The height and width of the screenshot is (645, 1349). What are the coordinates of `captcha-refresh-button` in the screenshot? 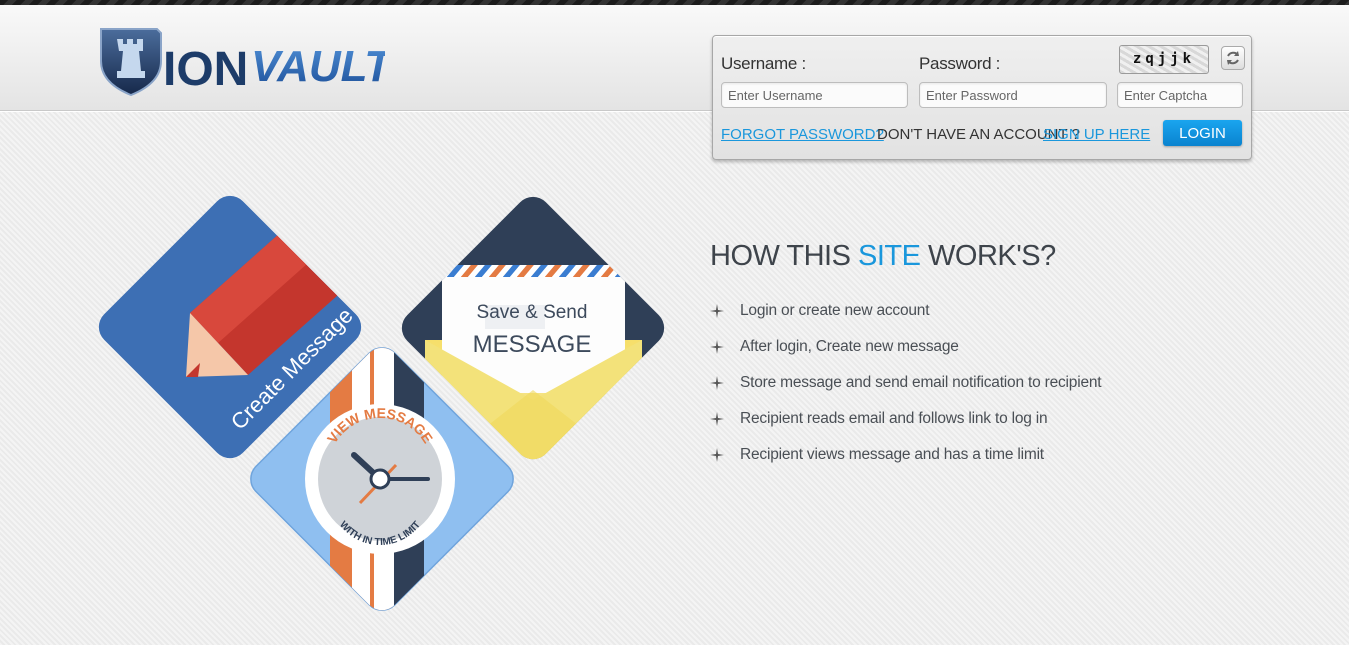 It's located at (1233, 58).